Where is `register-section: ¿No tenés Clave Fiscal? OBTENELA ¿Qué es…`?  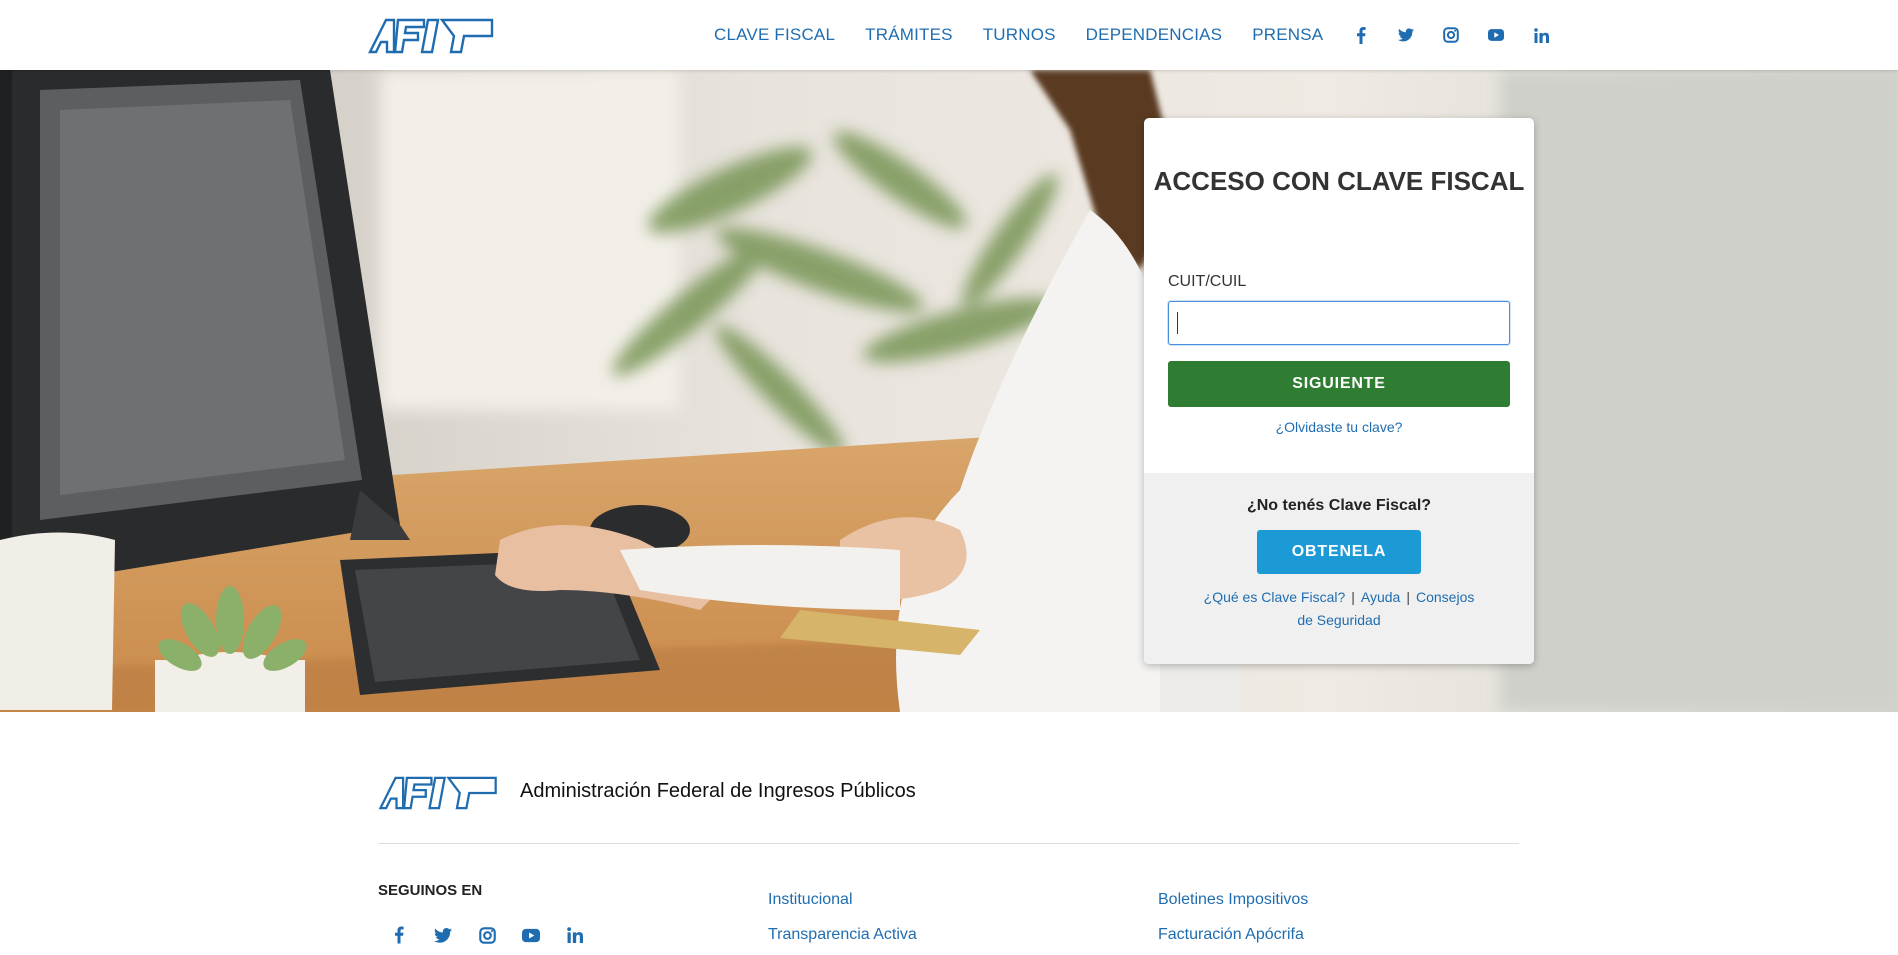 register-section: ¿No tenés Clave Fiscal? OBTENELA ¿Qué es… is located at coordinates (1339, 568).